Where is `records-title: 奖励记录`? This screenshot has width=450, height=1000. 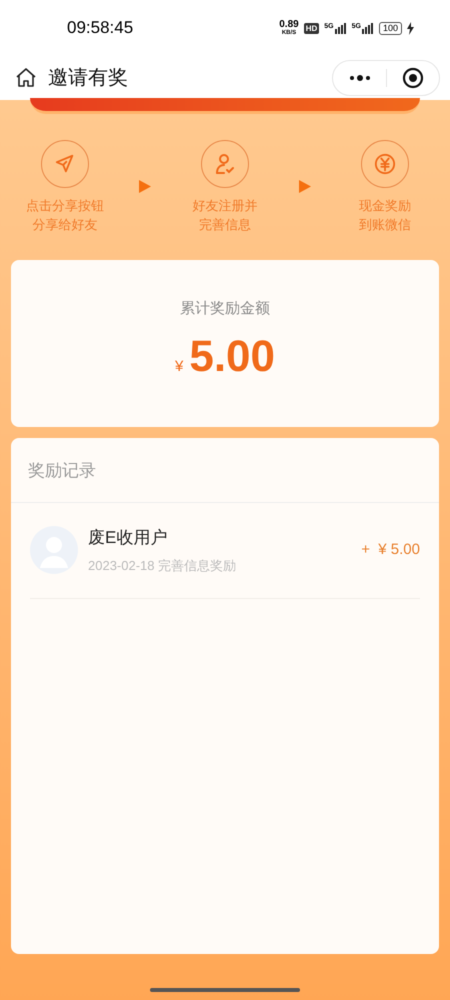 records-title: 奖励记录 is located at coordinates (225, 470).